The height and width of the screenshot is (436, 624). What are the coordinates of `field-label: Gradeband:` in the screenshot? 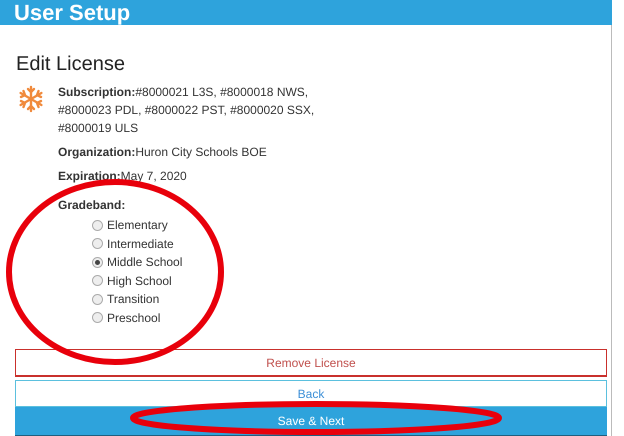 It's located at (92, 205).